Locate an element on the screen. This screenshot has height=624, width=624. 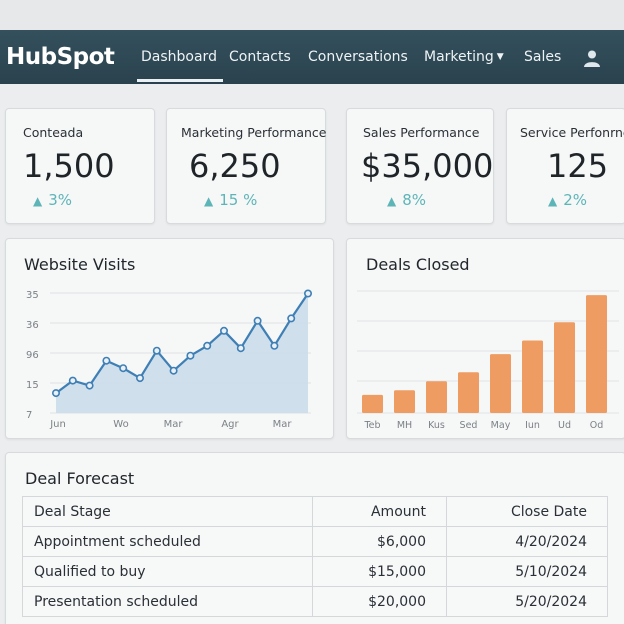
kpi-card-sales: Sales Performance $35,000 ▲ 8% is located at coordinates (420, 166).